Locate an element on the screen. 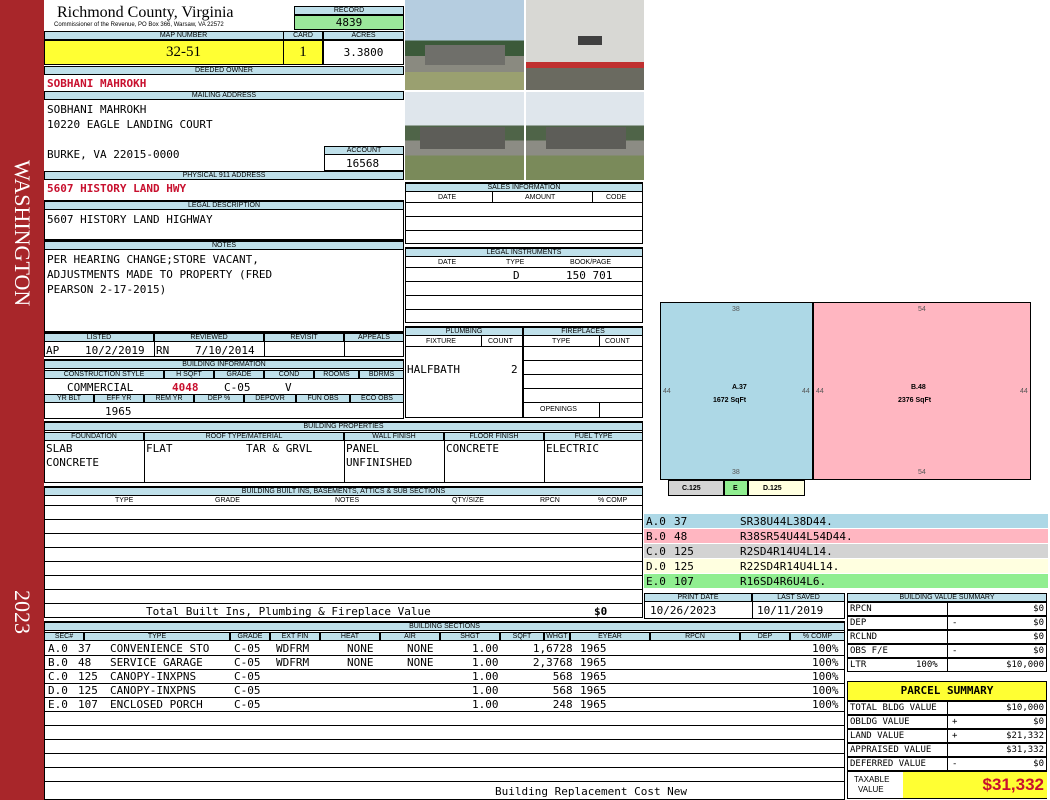 The width and height of the screenshot is (1050, 800). section-cell-sec: E.0 is located at coordinates (58, 704).